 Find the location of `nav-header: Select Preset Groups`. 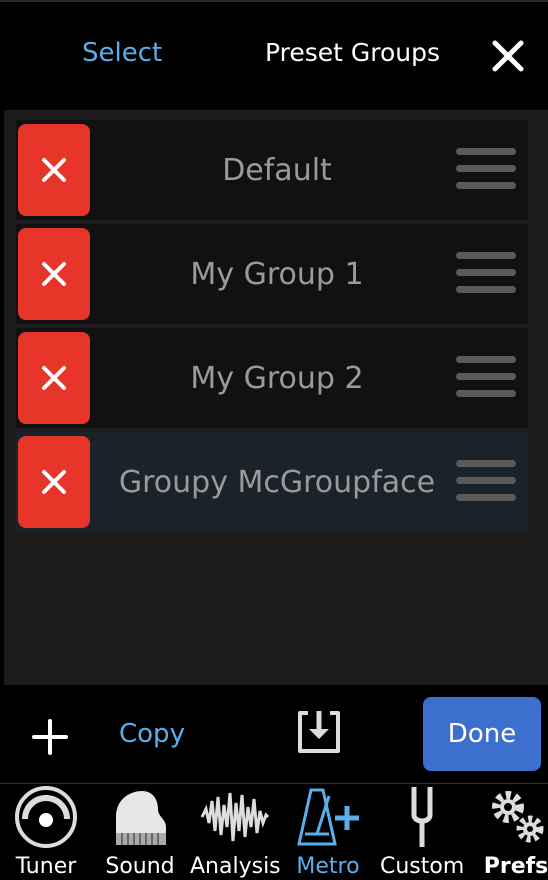

nav-header: Select Preset Groups is located at coordinates (274, 55).